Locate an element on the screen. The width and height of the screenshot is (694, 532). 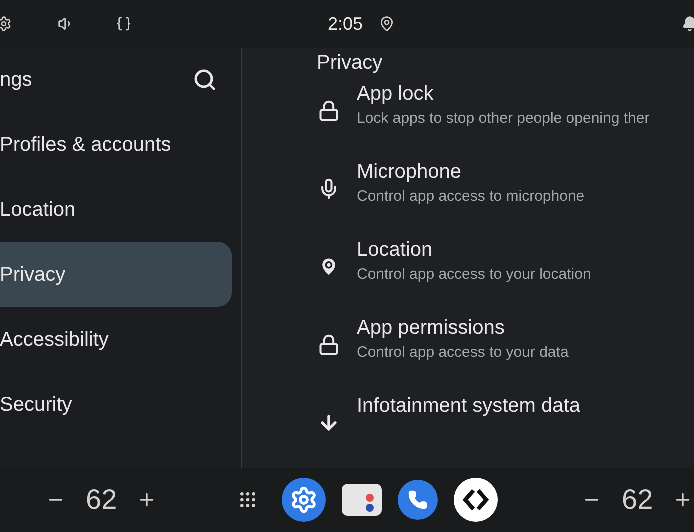
clock-time: 2:05 is located at coordinates (346, 24).